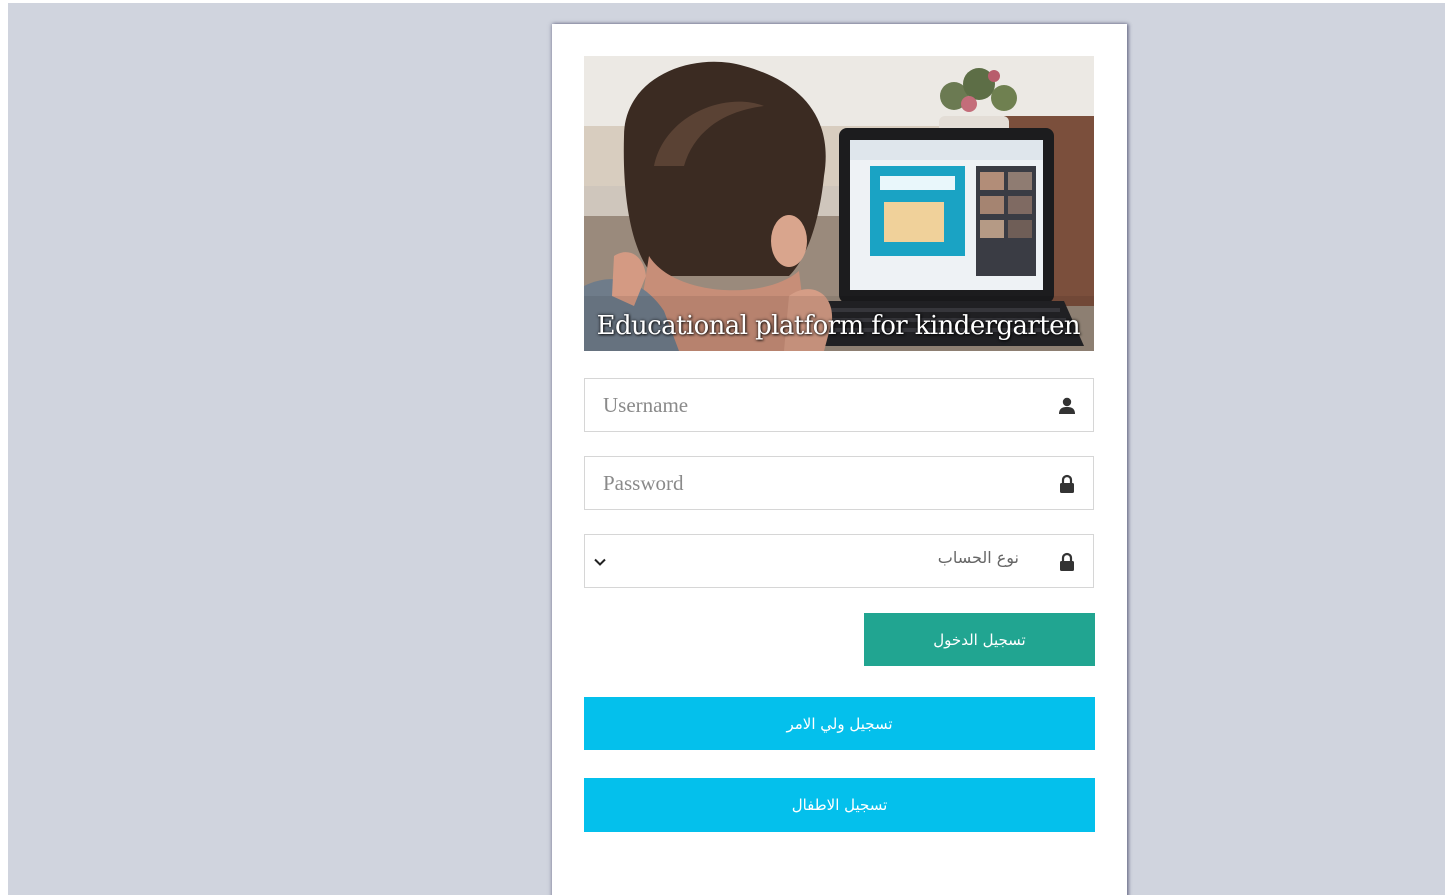 This screenshot has width=1445, height=895. Describe the element at coordinates (979, 639) in the screenshot. I see `login-button: تسجيل الدخول` at that location.